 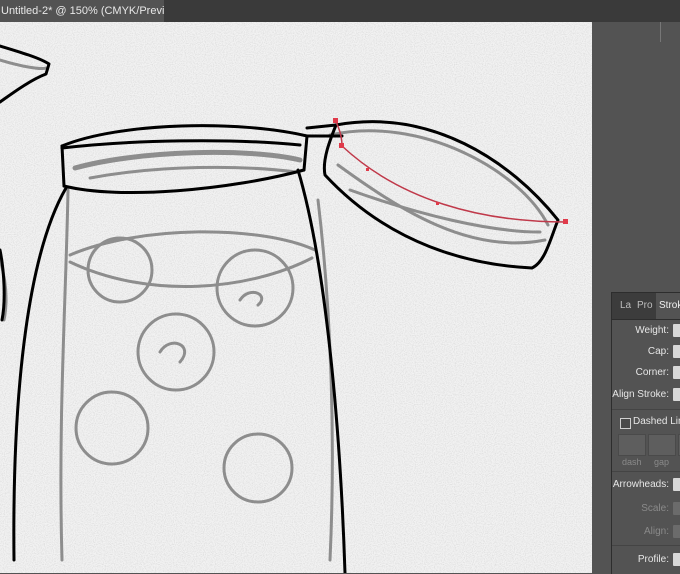 What do you see at coordinates (625, 423) in the screenshot?
I see `dashed-line-checkbox` at bounding box center [625, 423].